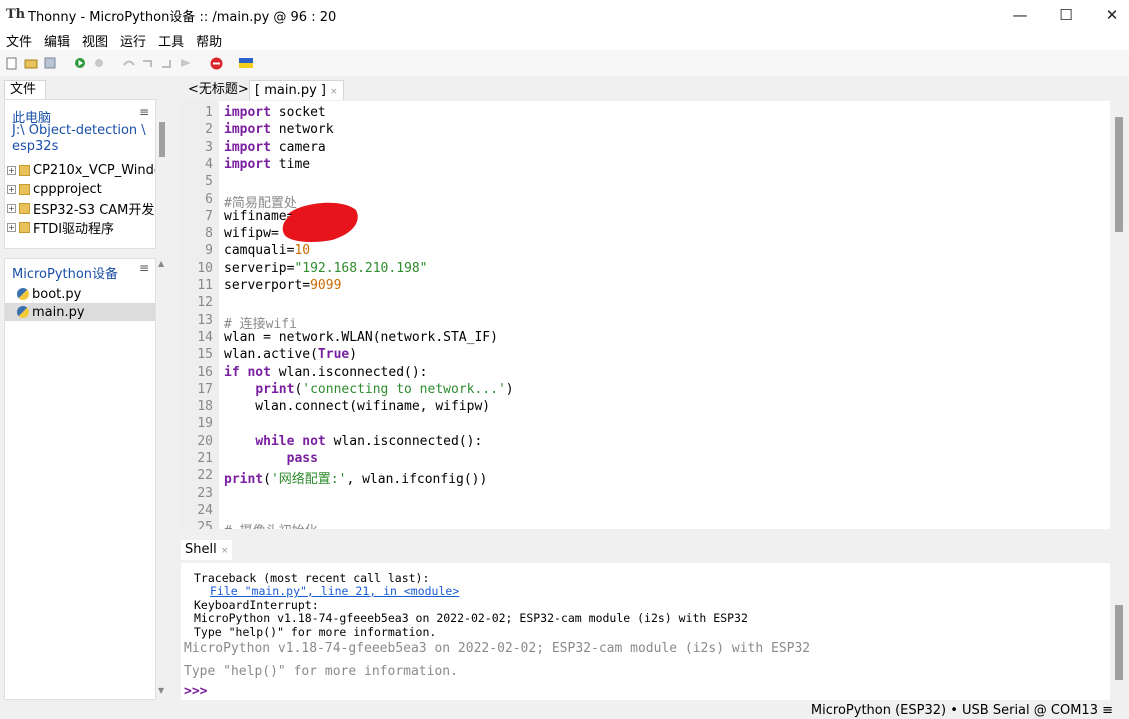  I want to click on code-line: pass, so click(271, 458).